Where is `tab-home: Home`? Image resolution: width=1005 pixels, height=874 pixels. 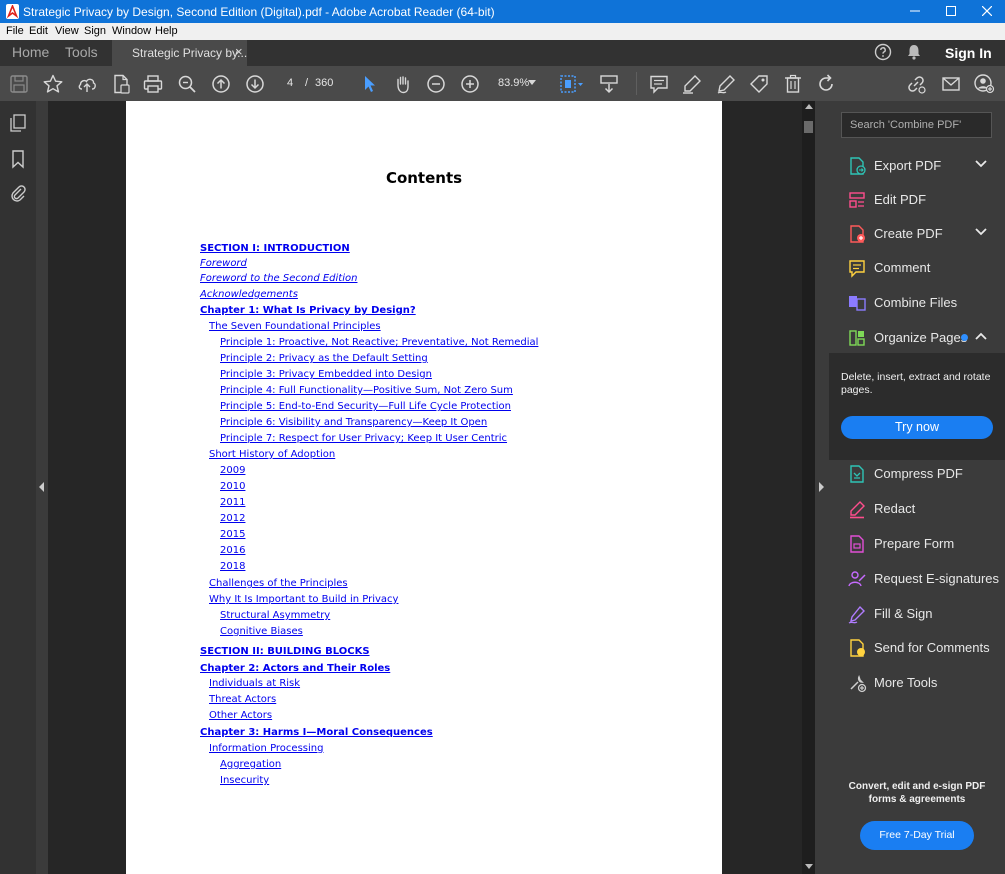 tab-home: Home is located at coordinates (30, 52).